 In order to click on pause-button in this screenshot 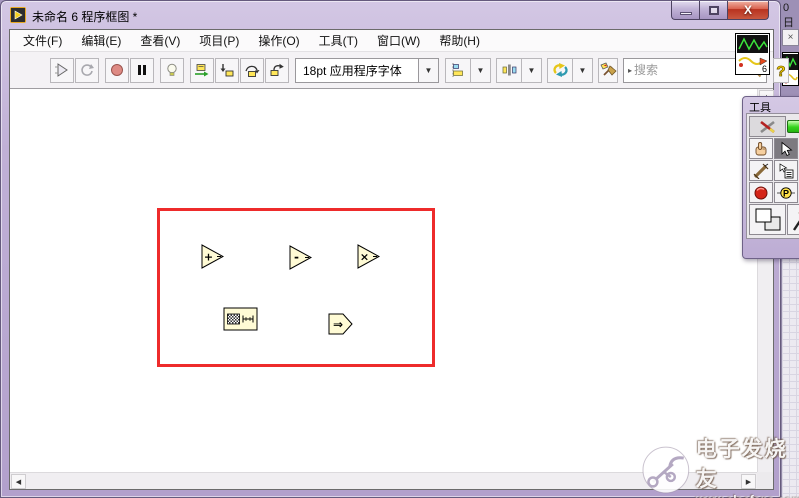, I will do `click(142, 70)`.